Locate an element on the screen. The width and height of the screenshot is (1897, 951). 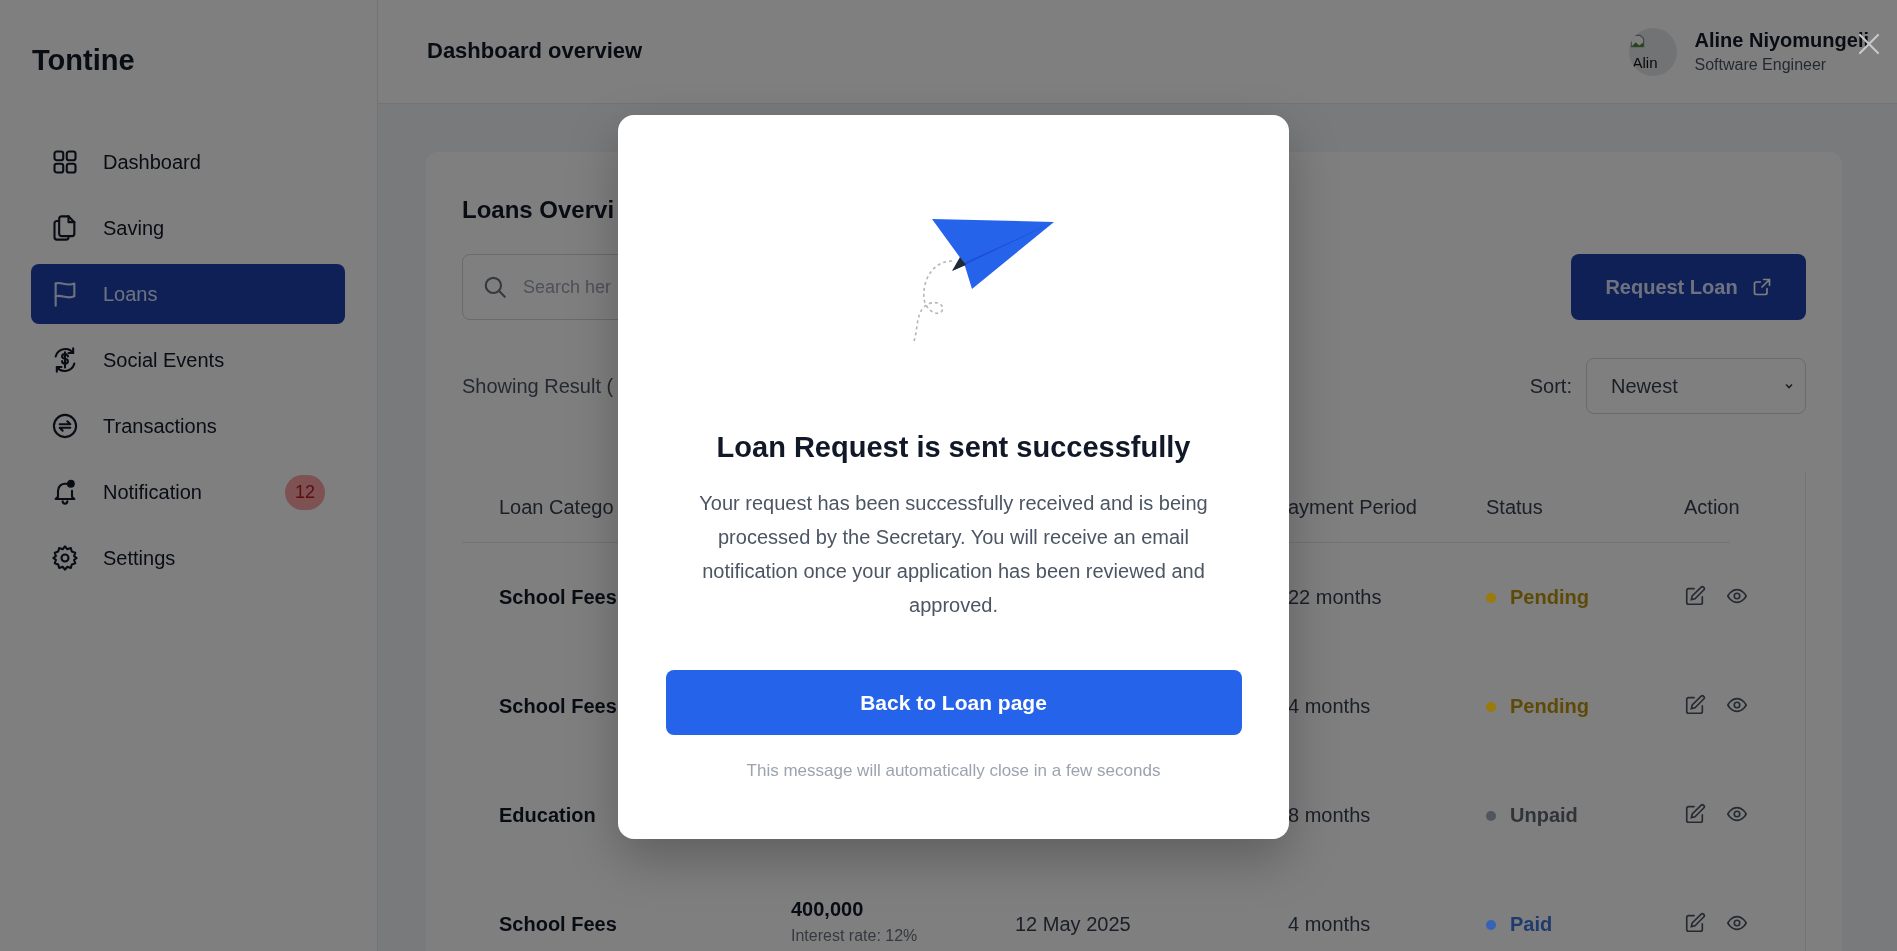
section-title: Loans Overvi is located at coordinates (538, 210).